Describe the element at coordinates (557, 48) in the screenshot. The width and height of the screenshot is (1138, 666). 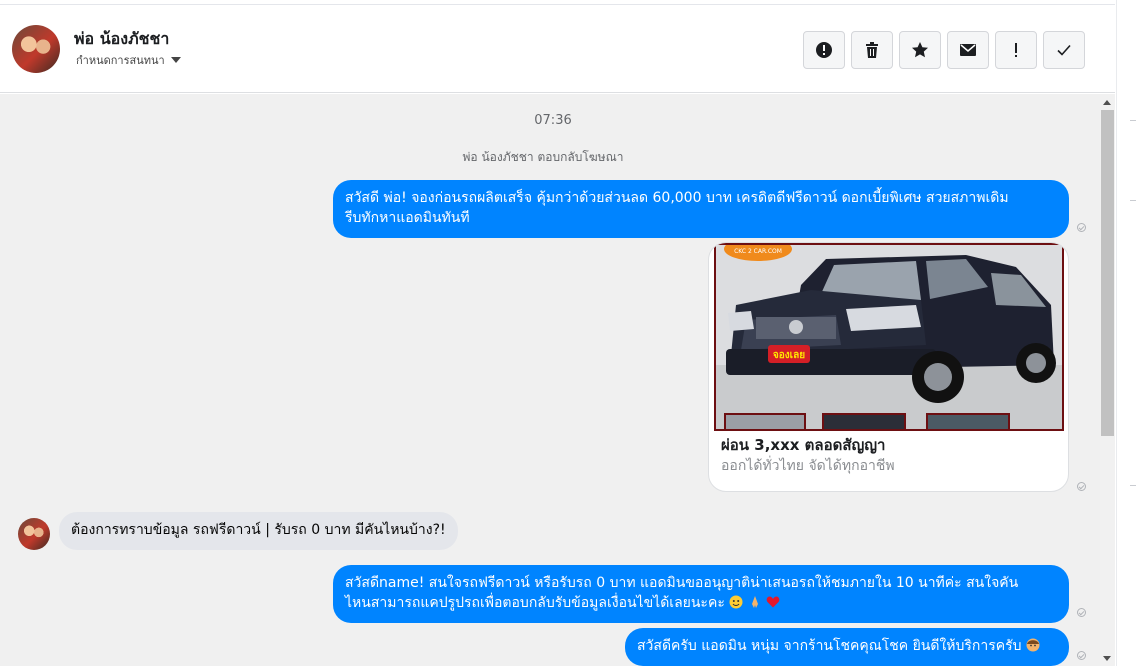
I see `conversation-header: พ่อ น้องภัชชา กำหนดการสนทนา` at that location.